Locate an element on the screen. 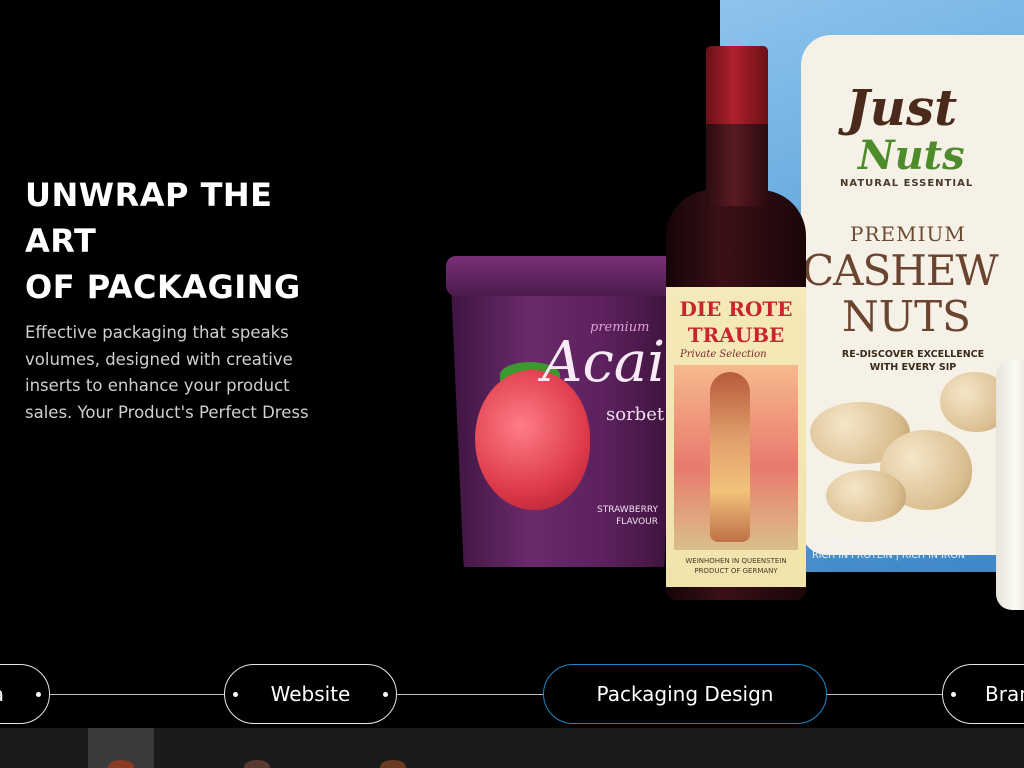 The width and height of the screenshot is (1024, 768). wine-bottle-cap is located at coordinates (737, 85).